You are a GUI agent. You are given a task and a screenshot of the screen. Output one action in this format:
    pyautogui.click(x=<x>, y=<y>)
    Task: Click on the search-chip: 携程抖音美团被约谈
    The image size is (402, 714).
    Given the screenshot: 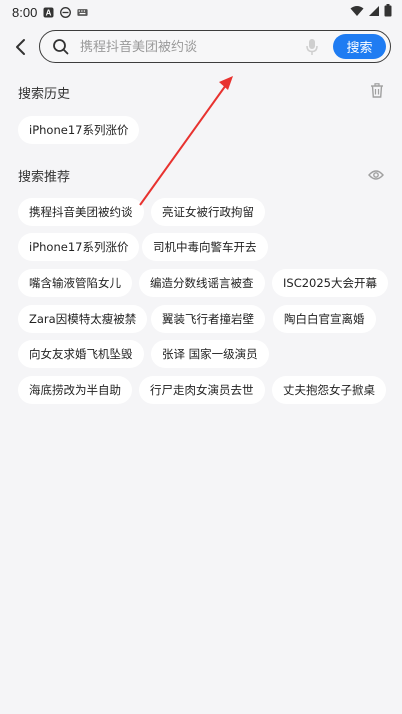 What is the action you would take?
    pyautogui.click(x=81, y=212)
    